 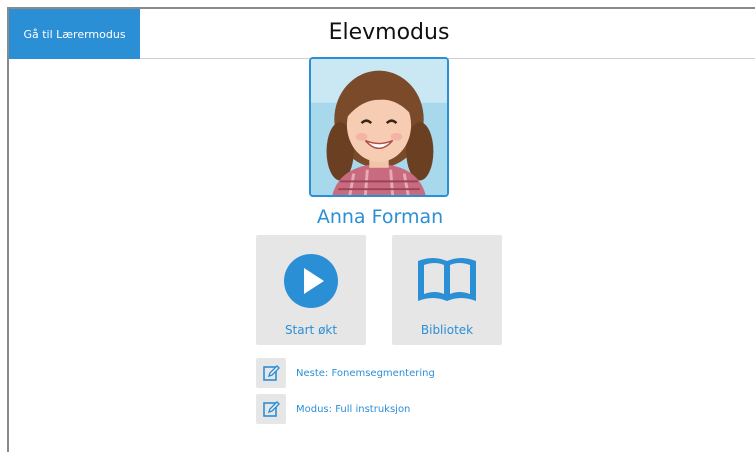 I want to click on library-button: Bibliotek, so click(x=447, y=290).